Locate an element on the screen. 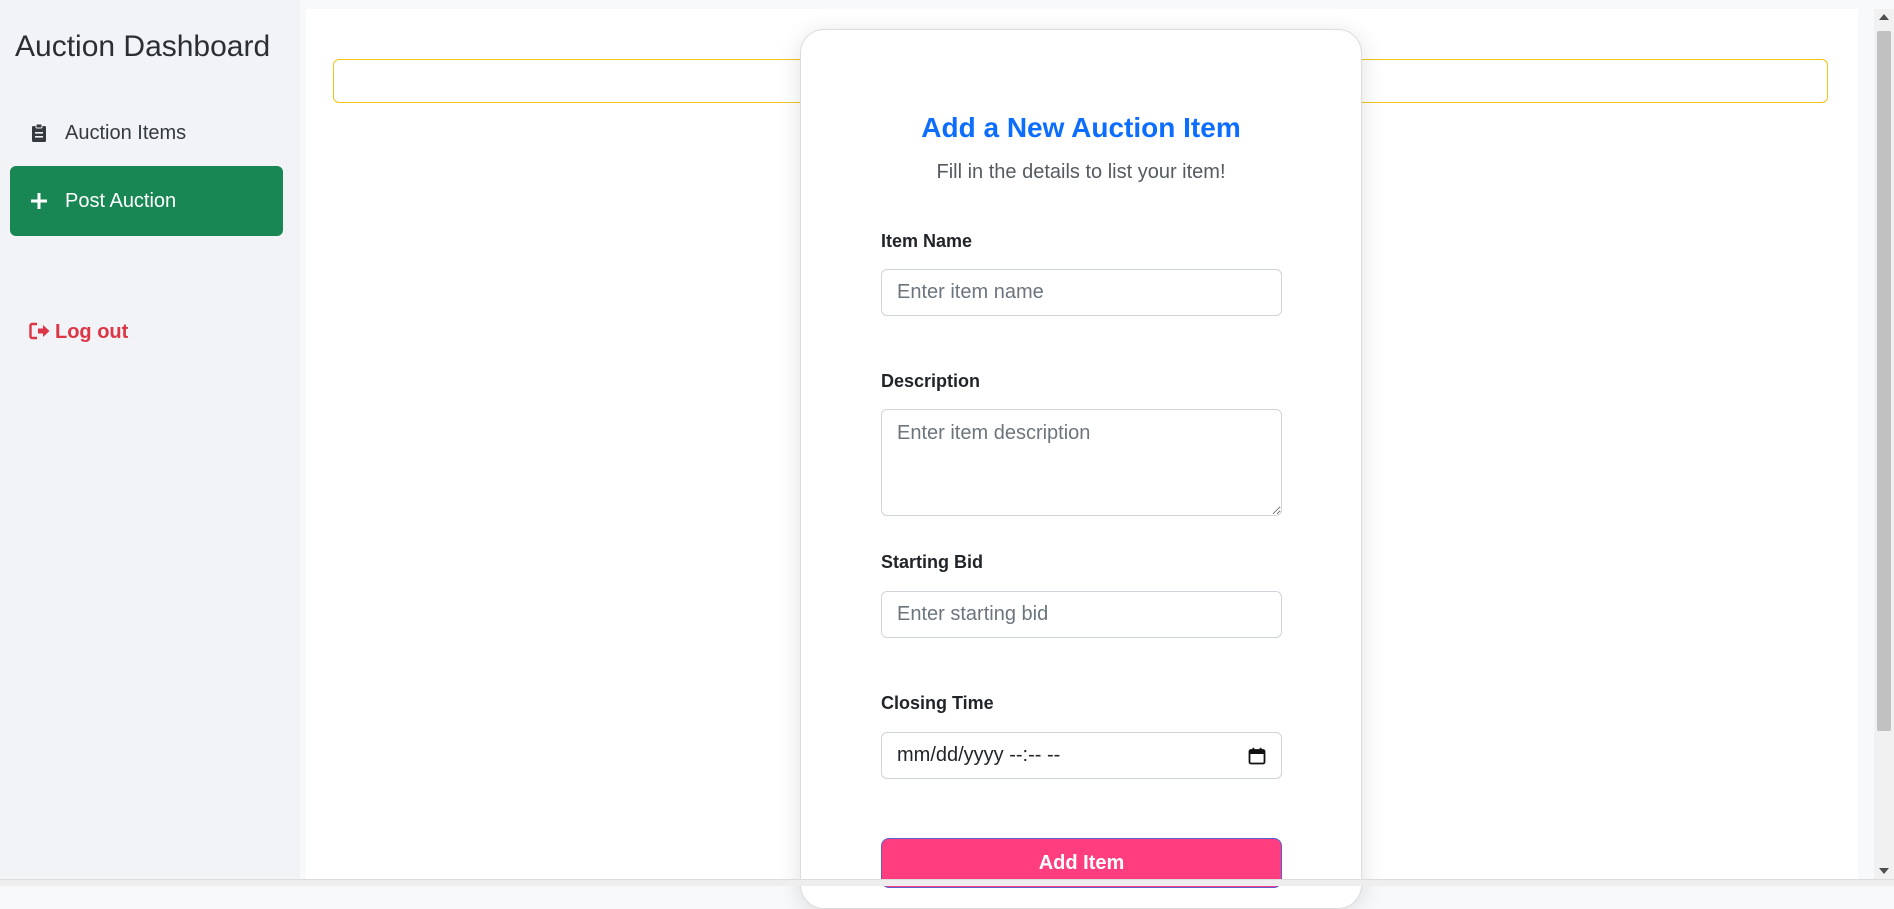 The height and width of the screenshot is (909, 1894). form-title: Add a New Auction Item is located at coordinates (1081, 127).